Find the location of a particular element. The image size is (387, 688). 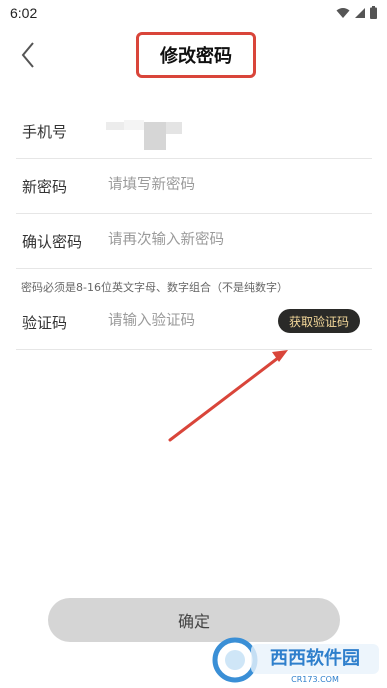

verify-code-input is located at coordinates (198, 321).